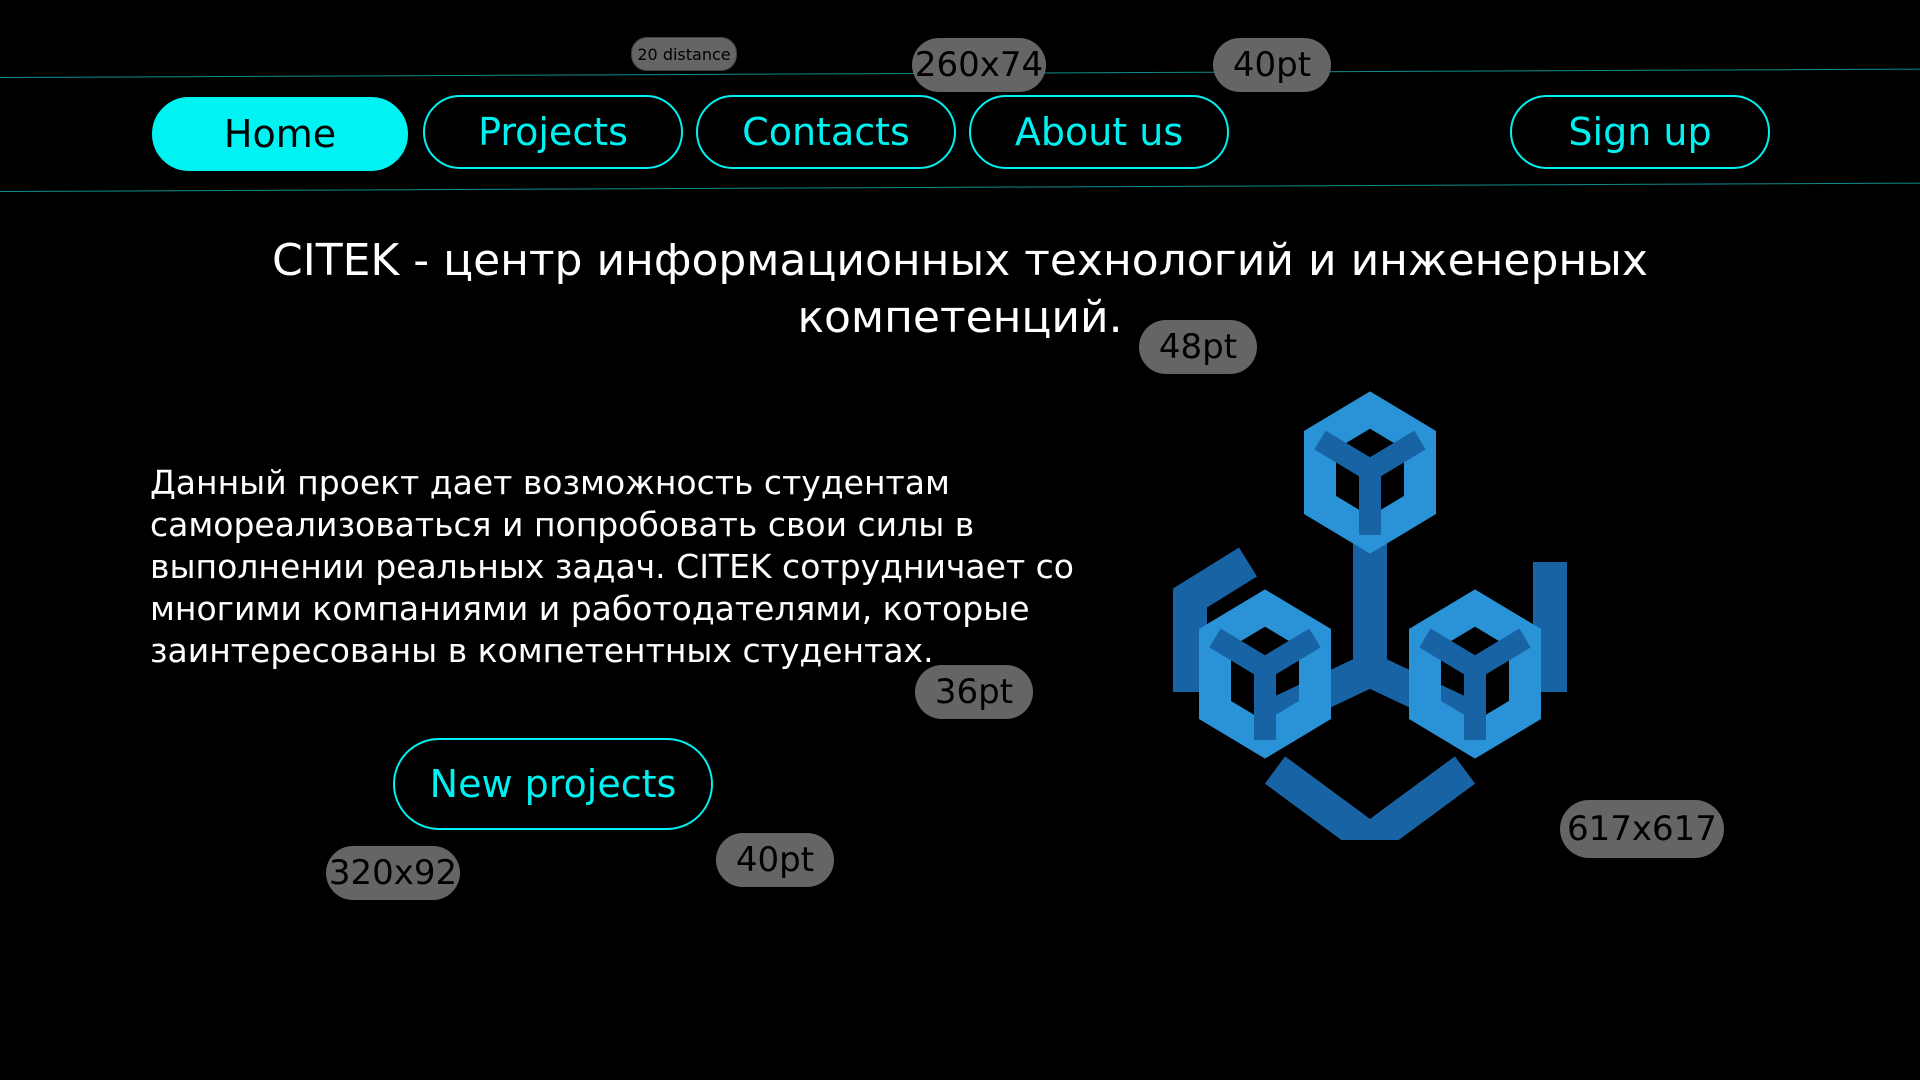 Image resolution: width=1920 pixels, height=1080 pixels. Describe the element at coordinates (1642, 829) in the screenshot. I see `annotation-logo-size: 617x617` at that location.